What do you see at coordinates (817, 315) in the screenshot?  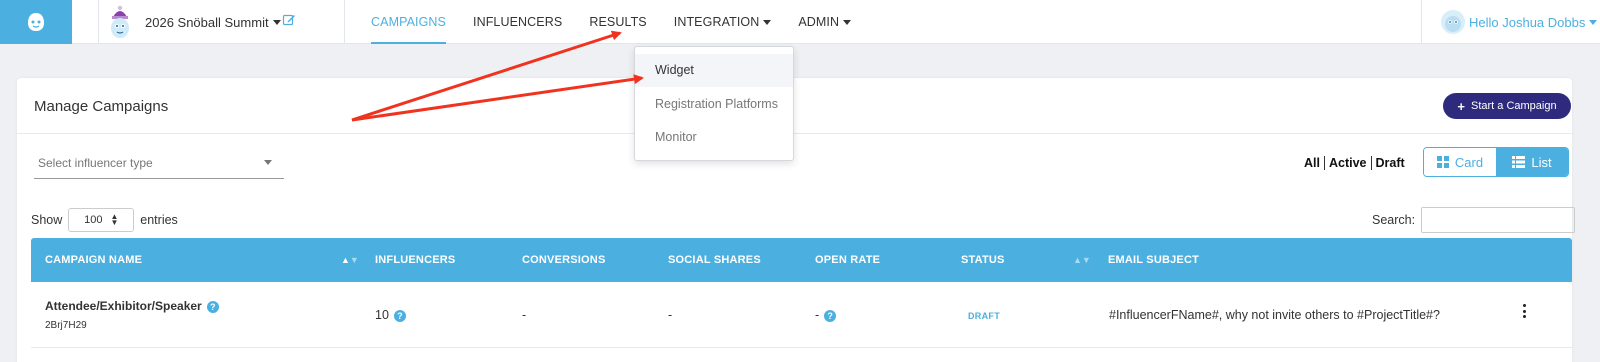 I see `open-rate-value: -` at bounding box center [817, 315].